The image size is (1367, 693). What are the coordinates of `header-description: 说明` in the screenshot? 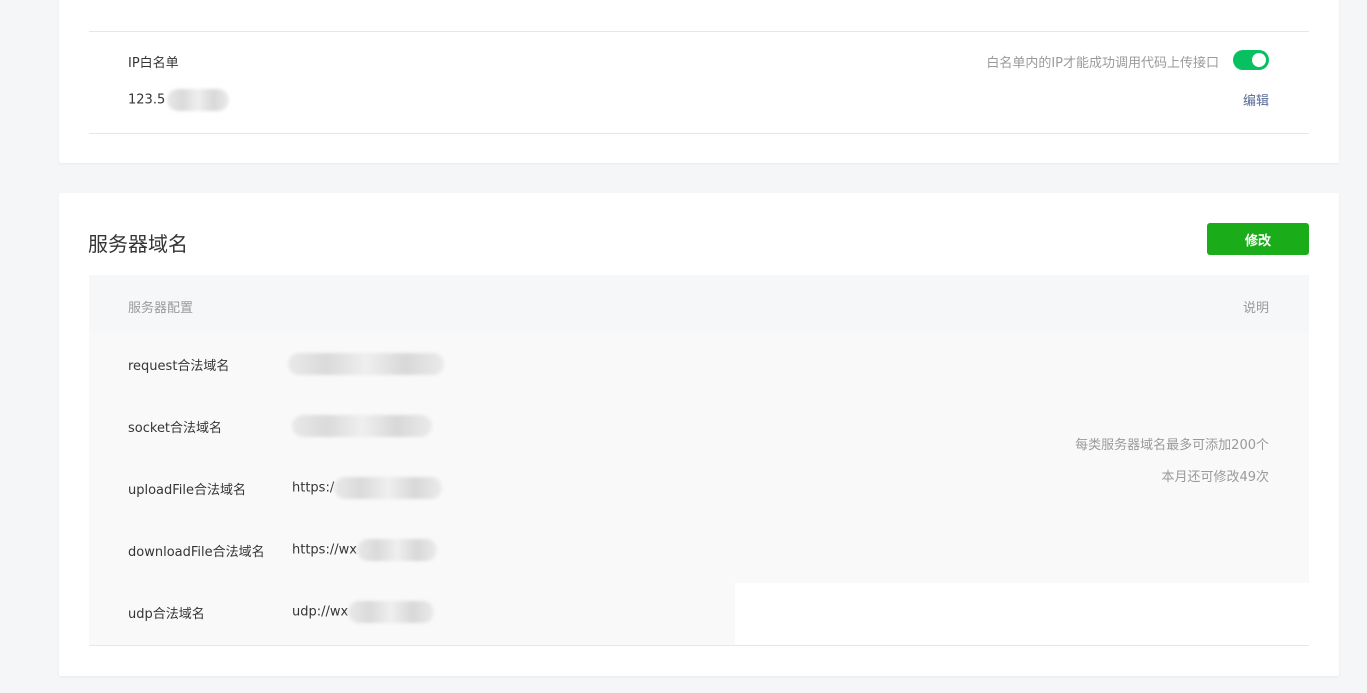 It's located at (1255, 308).